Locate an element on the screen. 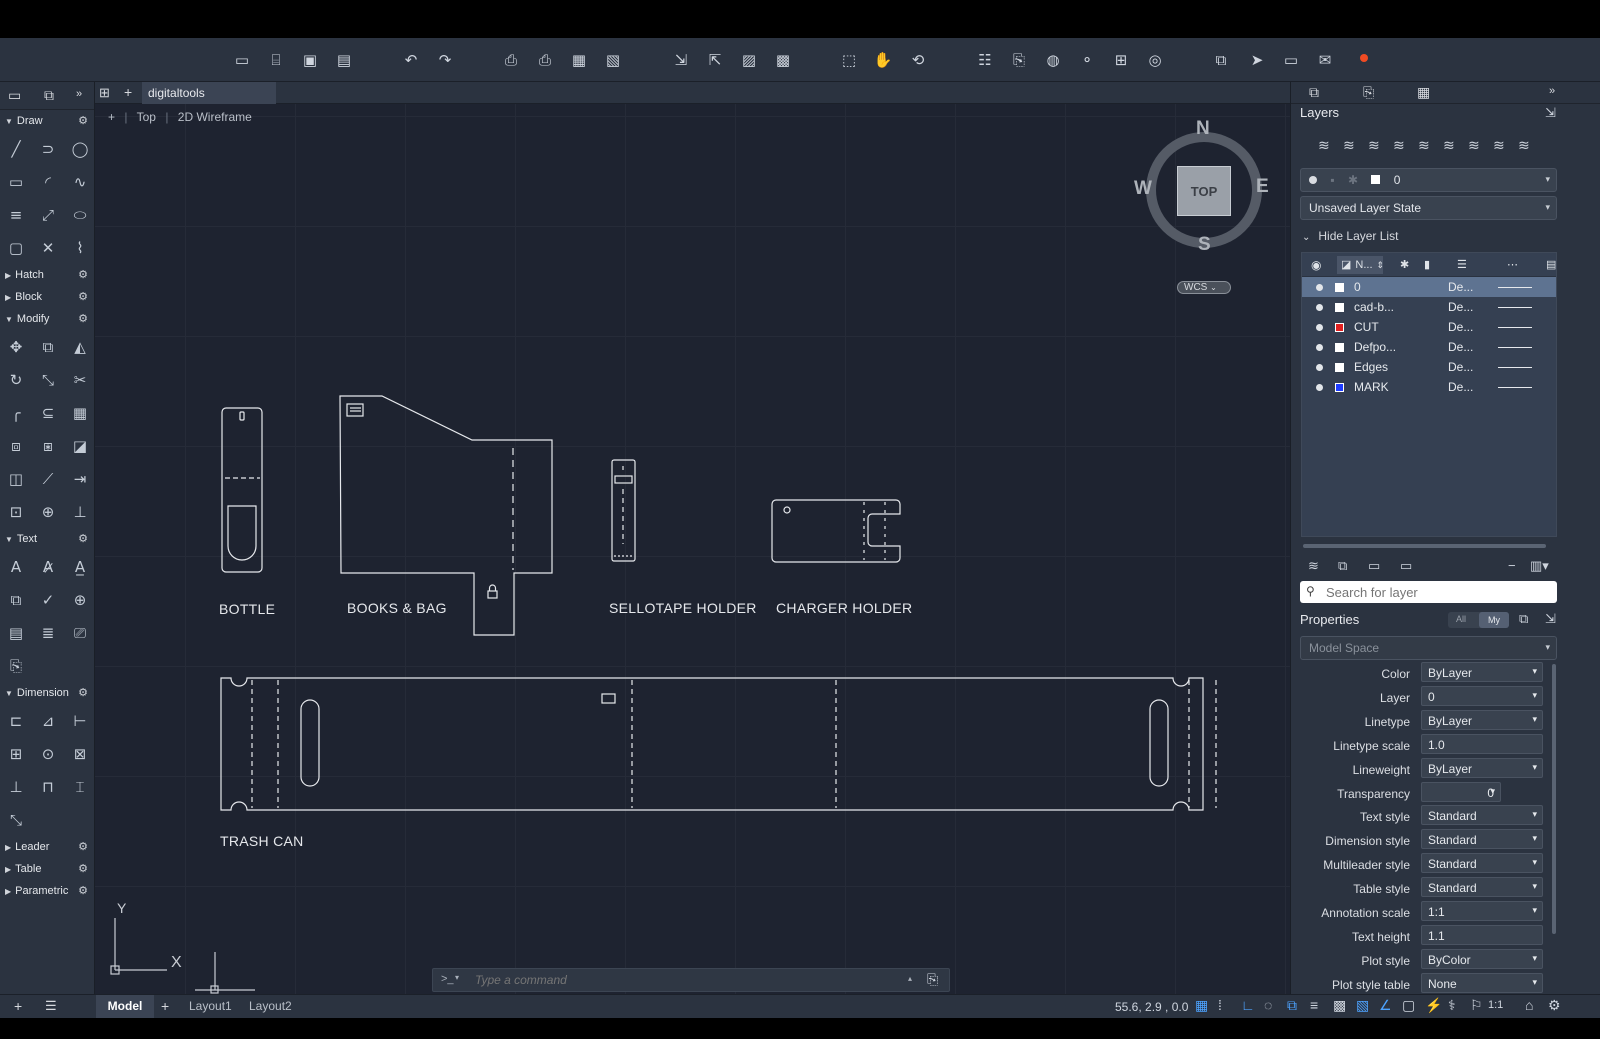 This screenshot has height=1039, width=1600. expand-panel-icon: » is located at coordinates (1552, 91).